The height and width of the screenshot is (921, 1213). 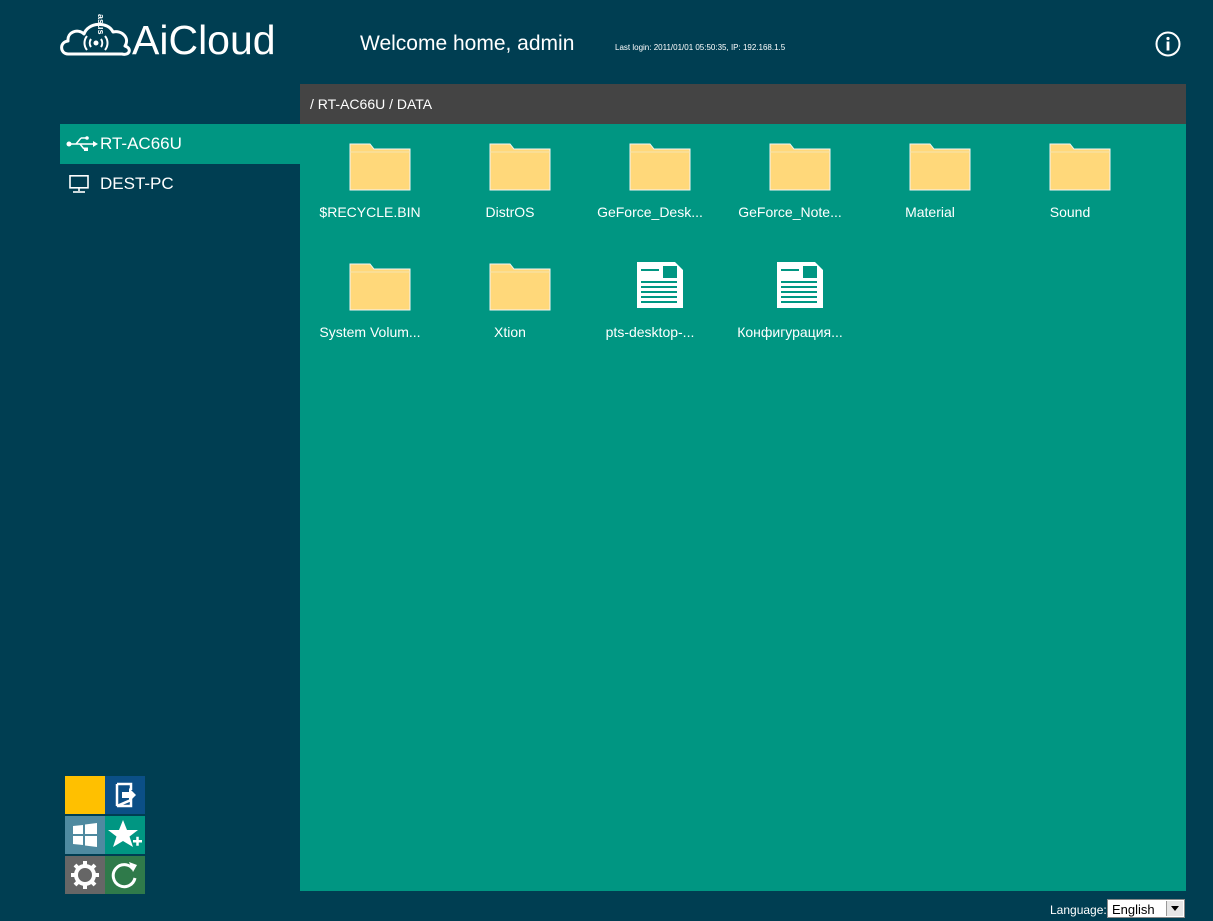 What do you see at coordinates (137, 183) in the screenshot?
I see `sidebar-item-label: DEST-PC` at bounding box center [137, 183].